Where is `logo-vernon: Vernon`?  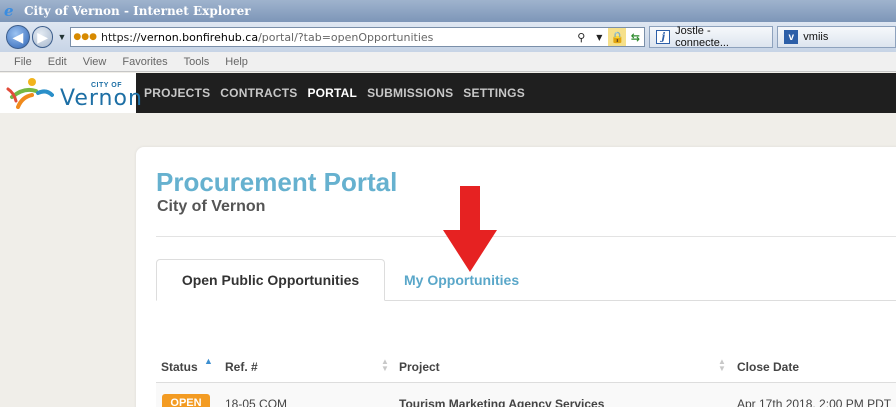 logo-vernon: Vernon is located at coordinates (101, 98).